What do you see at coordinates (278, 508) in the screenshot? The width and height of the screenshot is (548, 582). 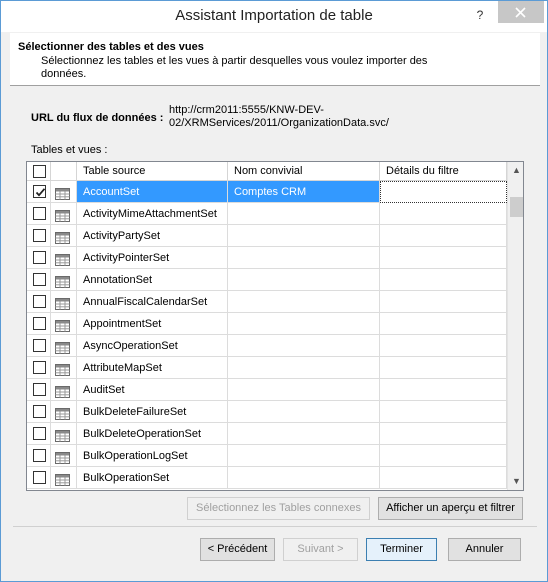 I see `select-related-tables-button: Sélectionnez les Tables connexes` at bounding box center [278, 508].